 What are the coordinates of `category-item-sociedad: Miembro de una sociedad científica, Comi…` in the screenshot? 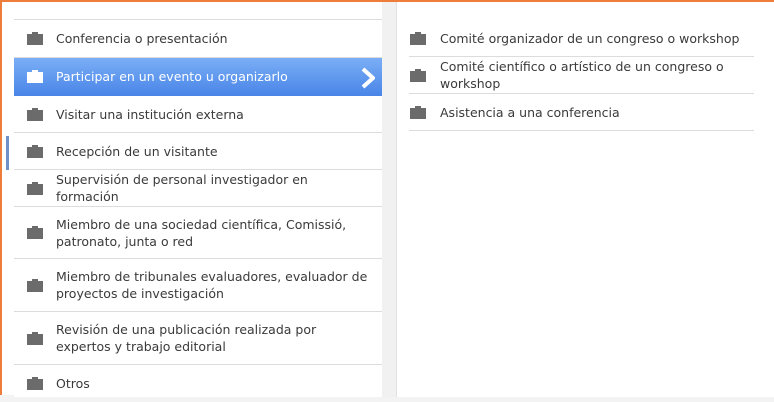 It's located at (198, 233).